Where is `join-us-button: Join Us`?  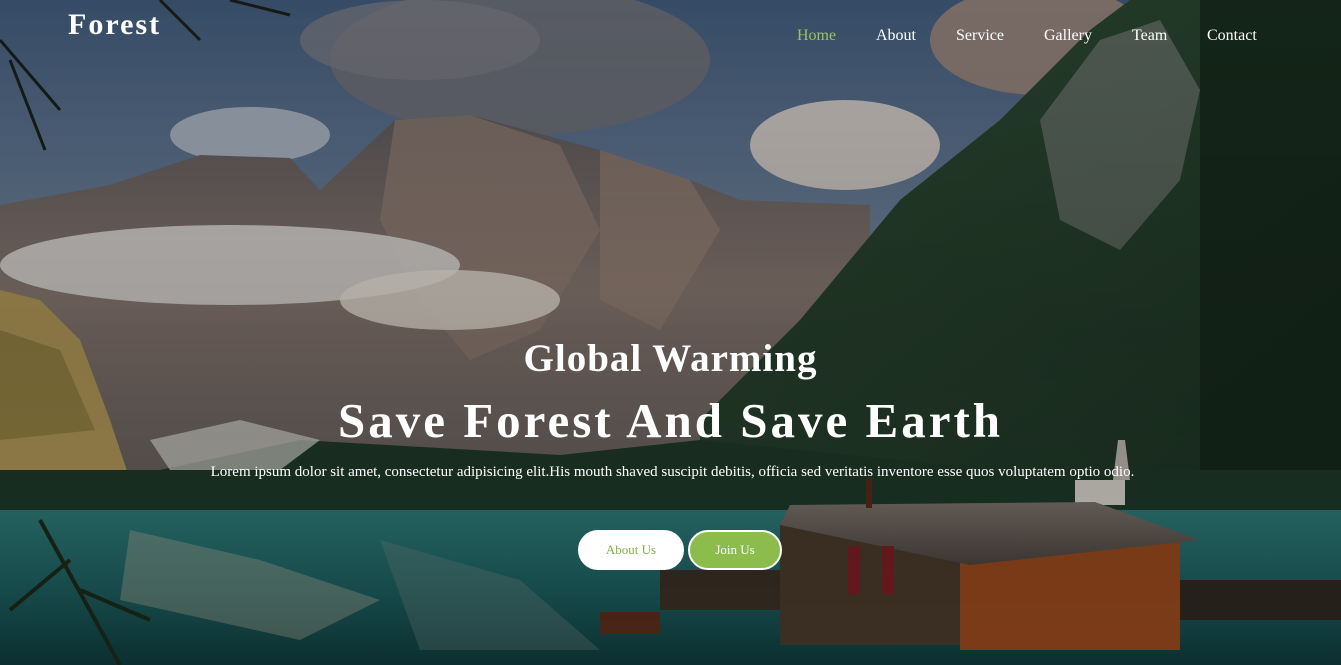 join-us-button: Join Us is located at coordinates (735, 550).